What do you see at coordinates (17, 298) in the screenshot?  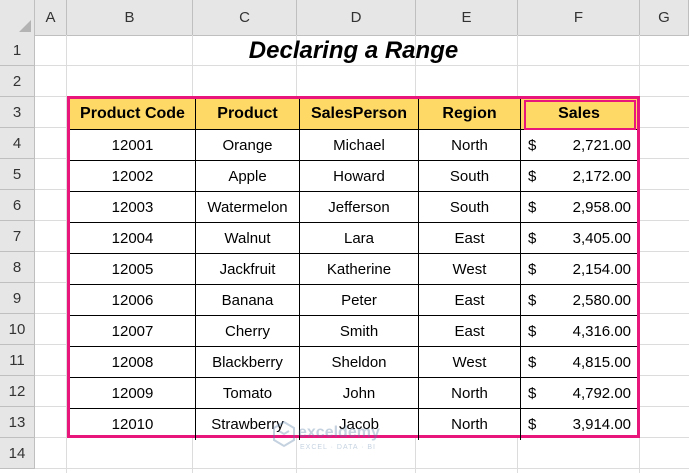 I see `row-header-9: 9` at bounding box center [17, 298].